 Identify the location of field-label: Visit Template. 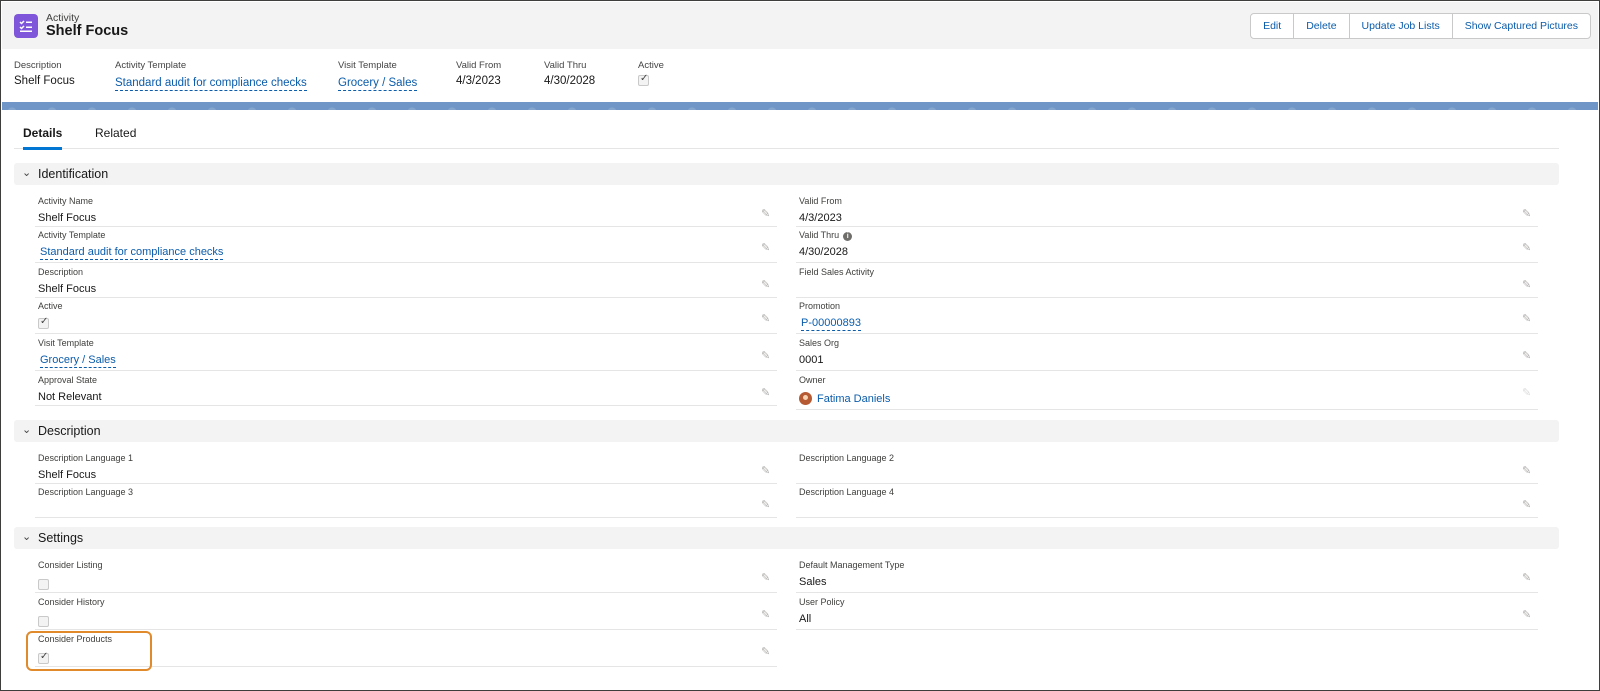
(66, 343).